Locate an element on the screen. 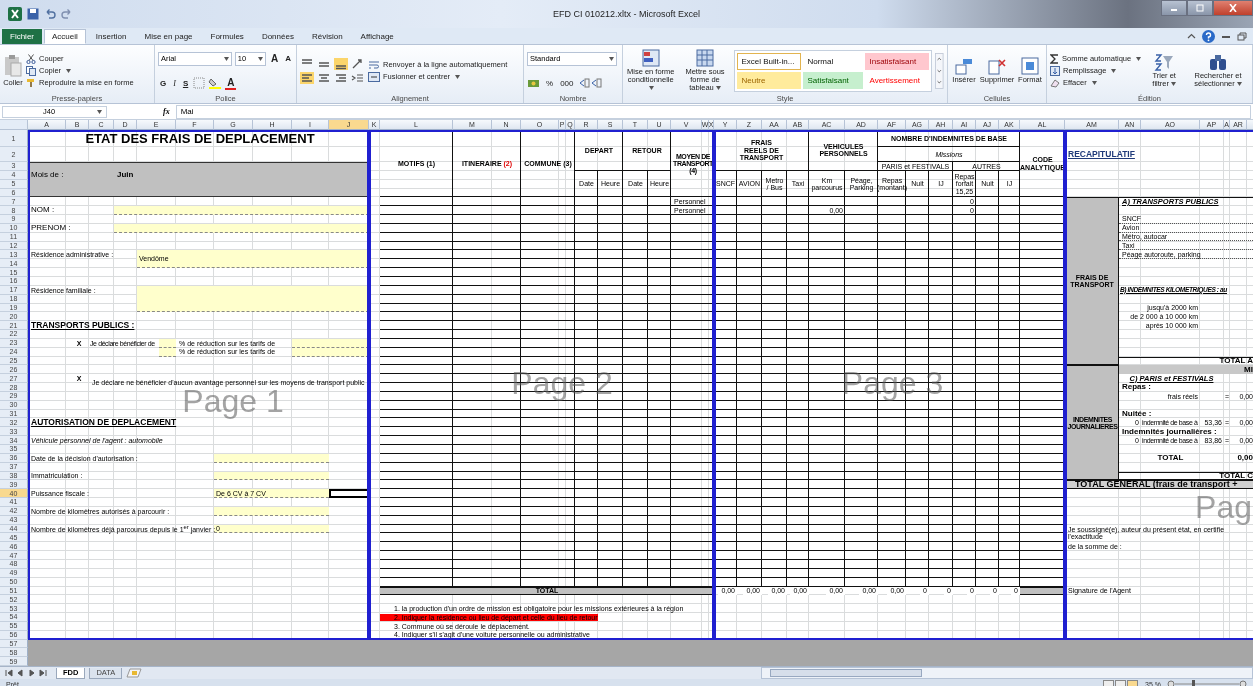 Image resolution: width=1253 pixels, height=686 pixels. save-icon is located at coordinates (33, 14).